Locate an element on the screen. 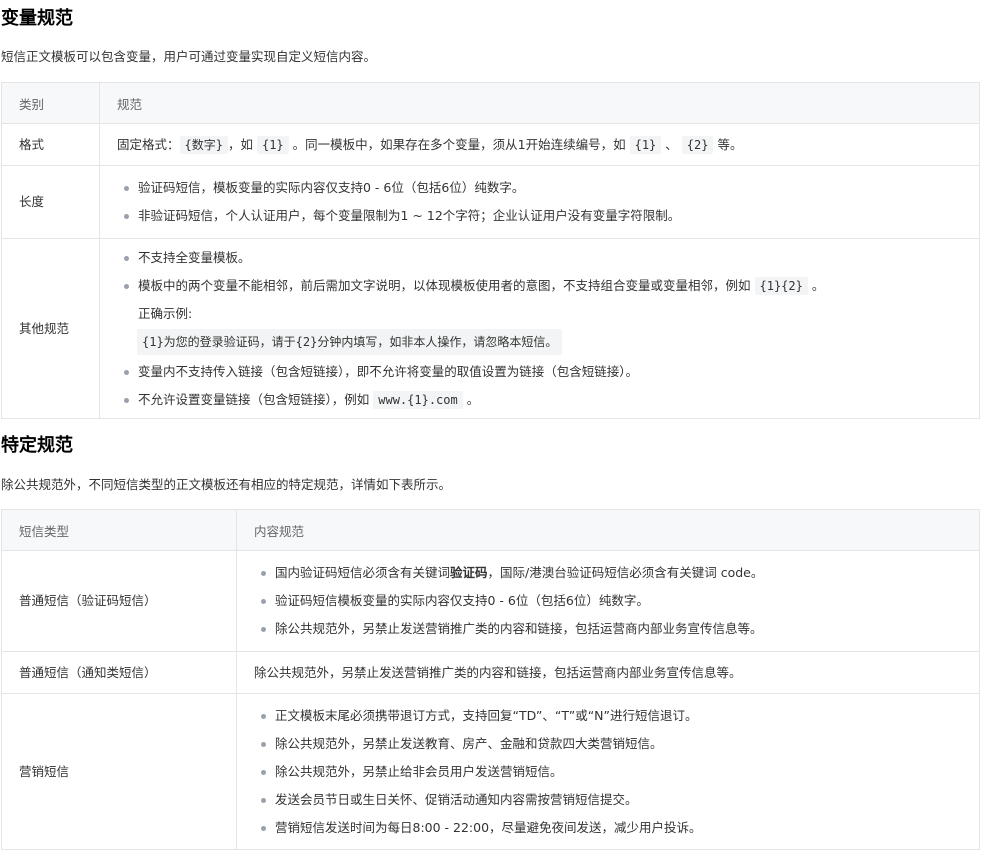 The width and height of the screenshot is (992, 857). format-code-2: {2} is located at coordinates (697, 144).